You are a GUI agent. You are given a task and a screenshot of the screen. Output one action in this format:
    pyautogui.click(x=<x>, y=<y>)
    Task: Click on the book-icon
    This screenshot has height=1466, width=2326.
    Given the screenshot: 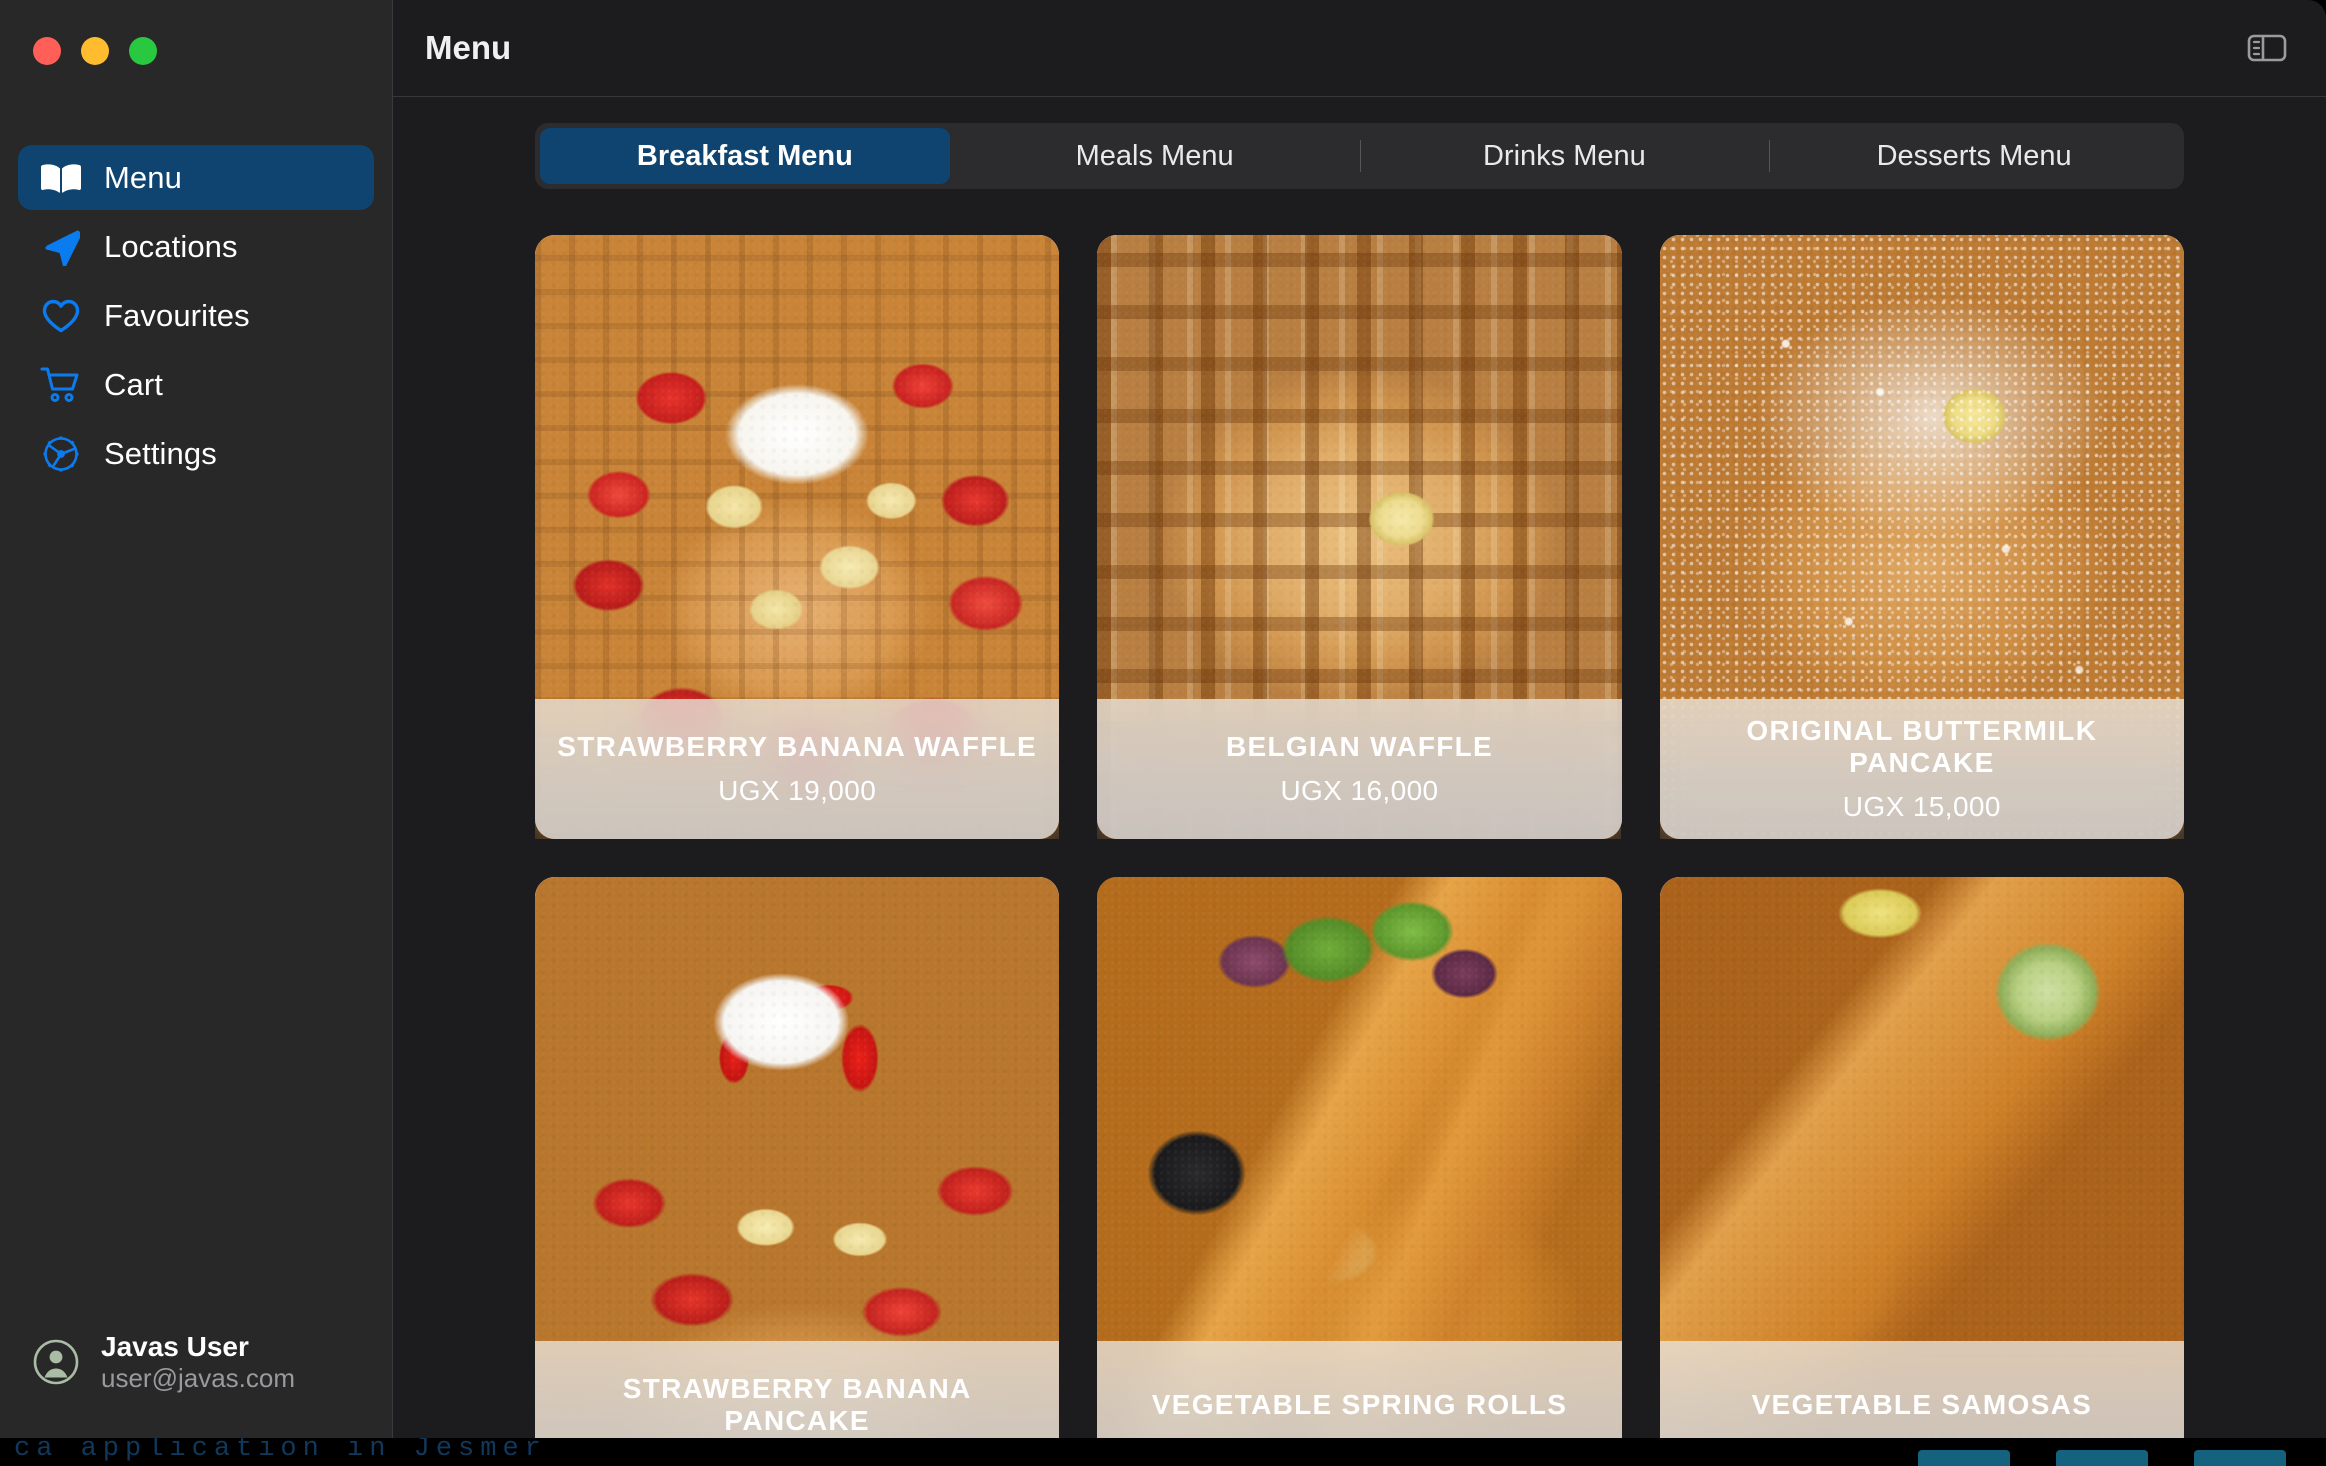 What is the action you would take?
    pyautogui.click(x=61, y=178)
    